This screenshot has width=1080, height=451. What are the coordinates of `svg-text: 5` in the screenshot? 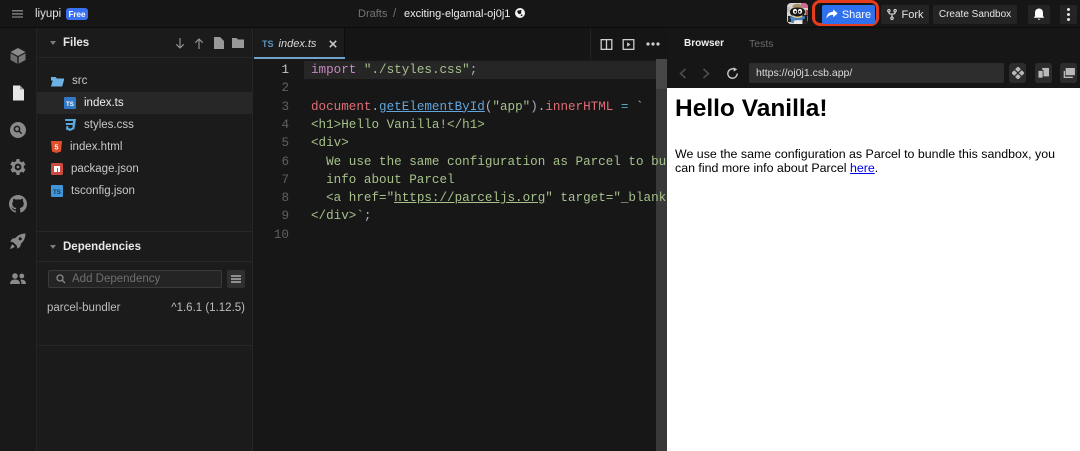 It's located at (57, 148).